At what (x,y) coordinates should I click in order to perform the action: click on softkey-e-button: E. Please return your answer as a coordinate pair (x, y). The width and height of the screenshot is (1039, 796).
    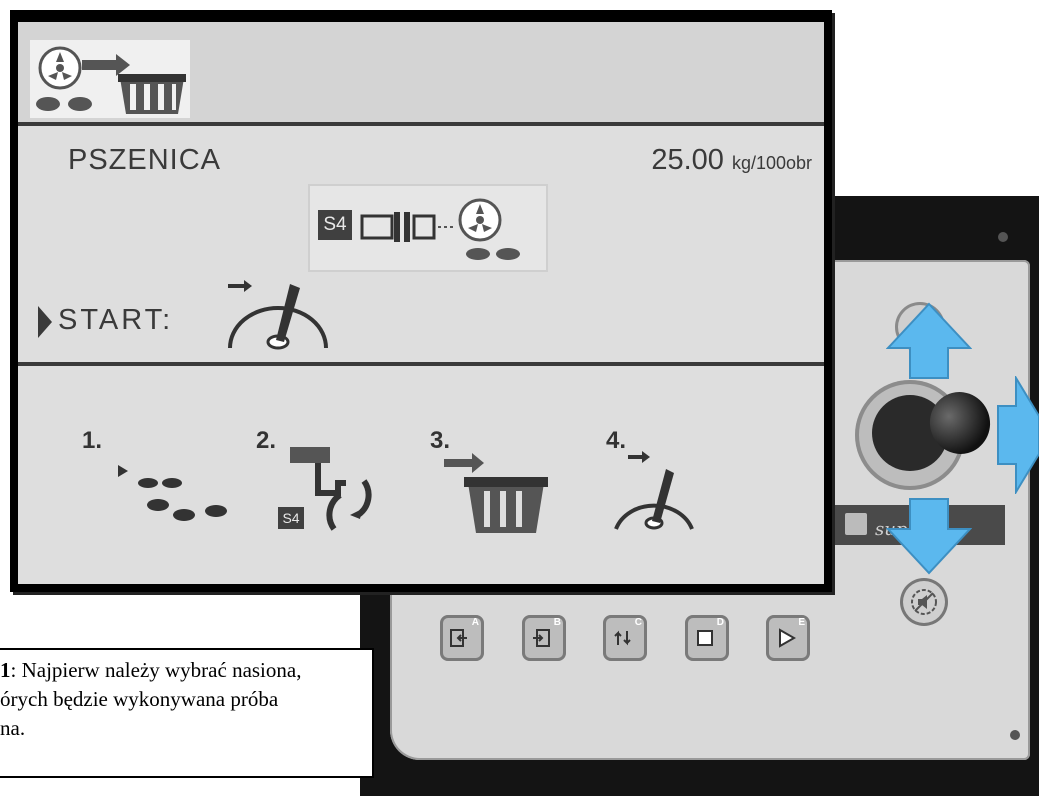
    Looking at the image, I should click on (788, 638).